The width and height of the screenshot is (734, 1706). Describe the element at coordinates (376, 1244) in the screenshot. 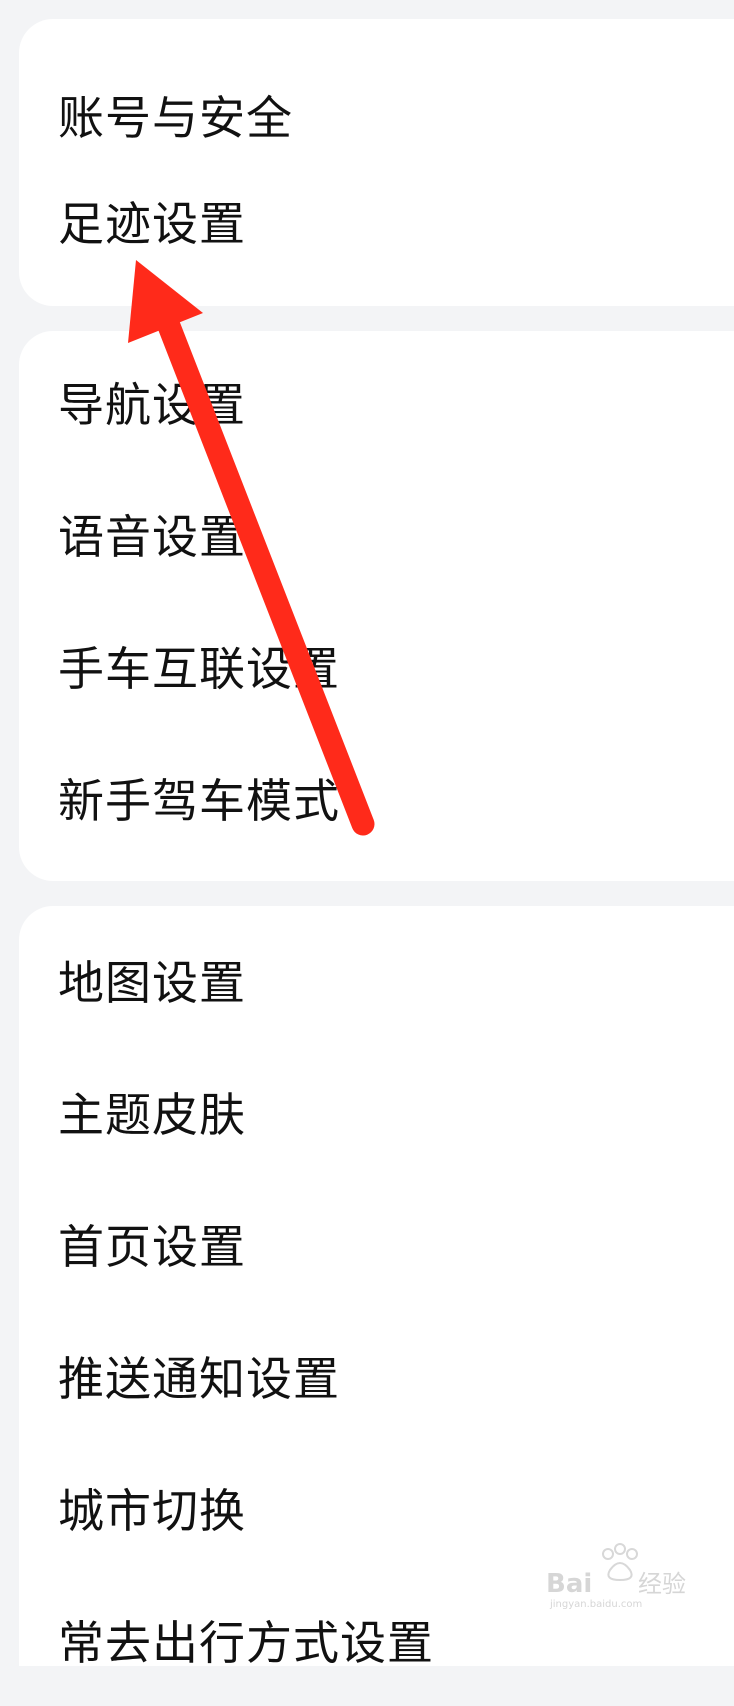

I see `menu-item-homepage-settings: 首页设置` at that location.